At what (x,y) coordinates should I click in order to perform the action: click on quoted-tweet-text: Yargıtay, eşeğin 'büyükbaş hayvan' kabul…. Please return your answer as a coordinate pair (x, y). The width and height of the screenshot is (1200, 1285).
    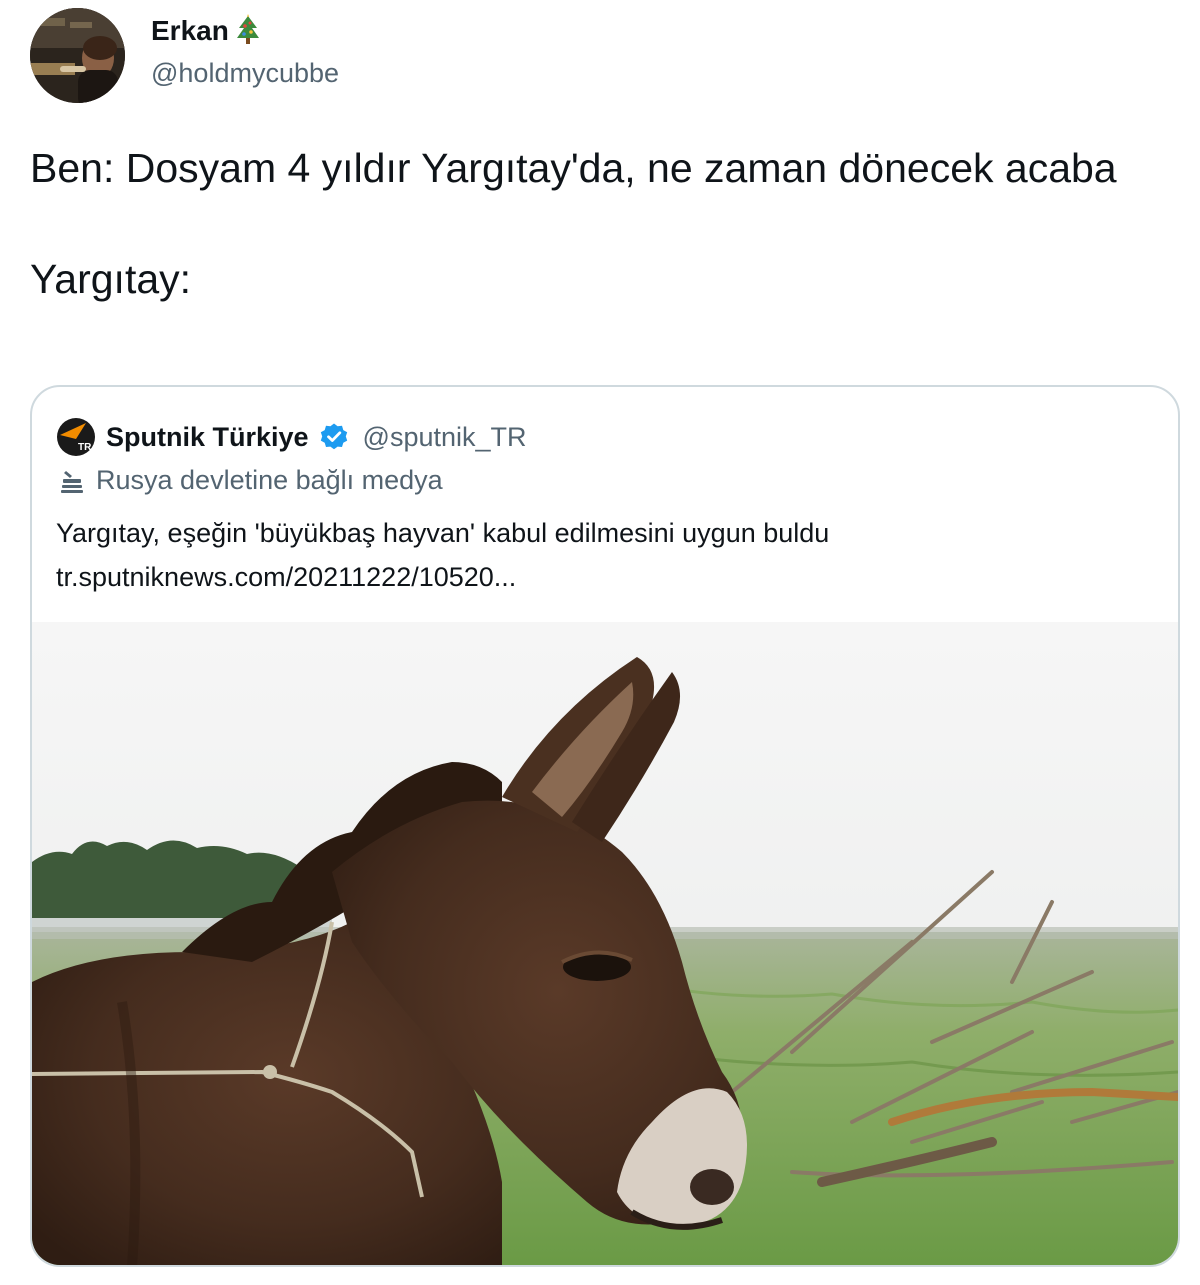
    Looking at the image, I should click on (442, 555).